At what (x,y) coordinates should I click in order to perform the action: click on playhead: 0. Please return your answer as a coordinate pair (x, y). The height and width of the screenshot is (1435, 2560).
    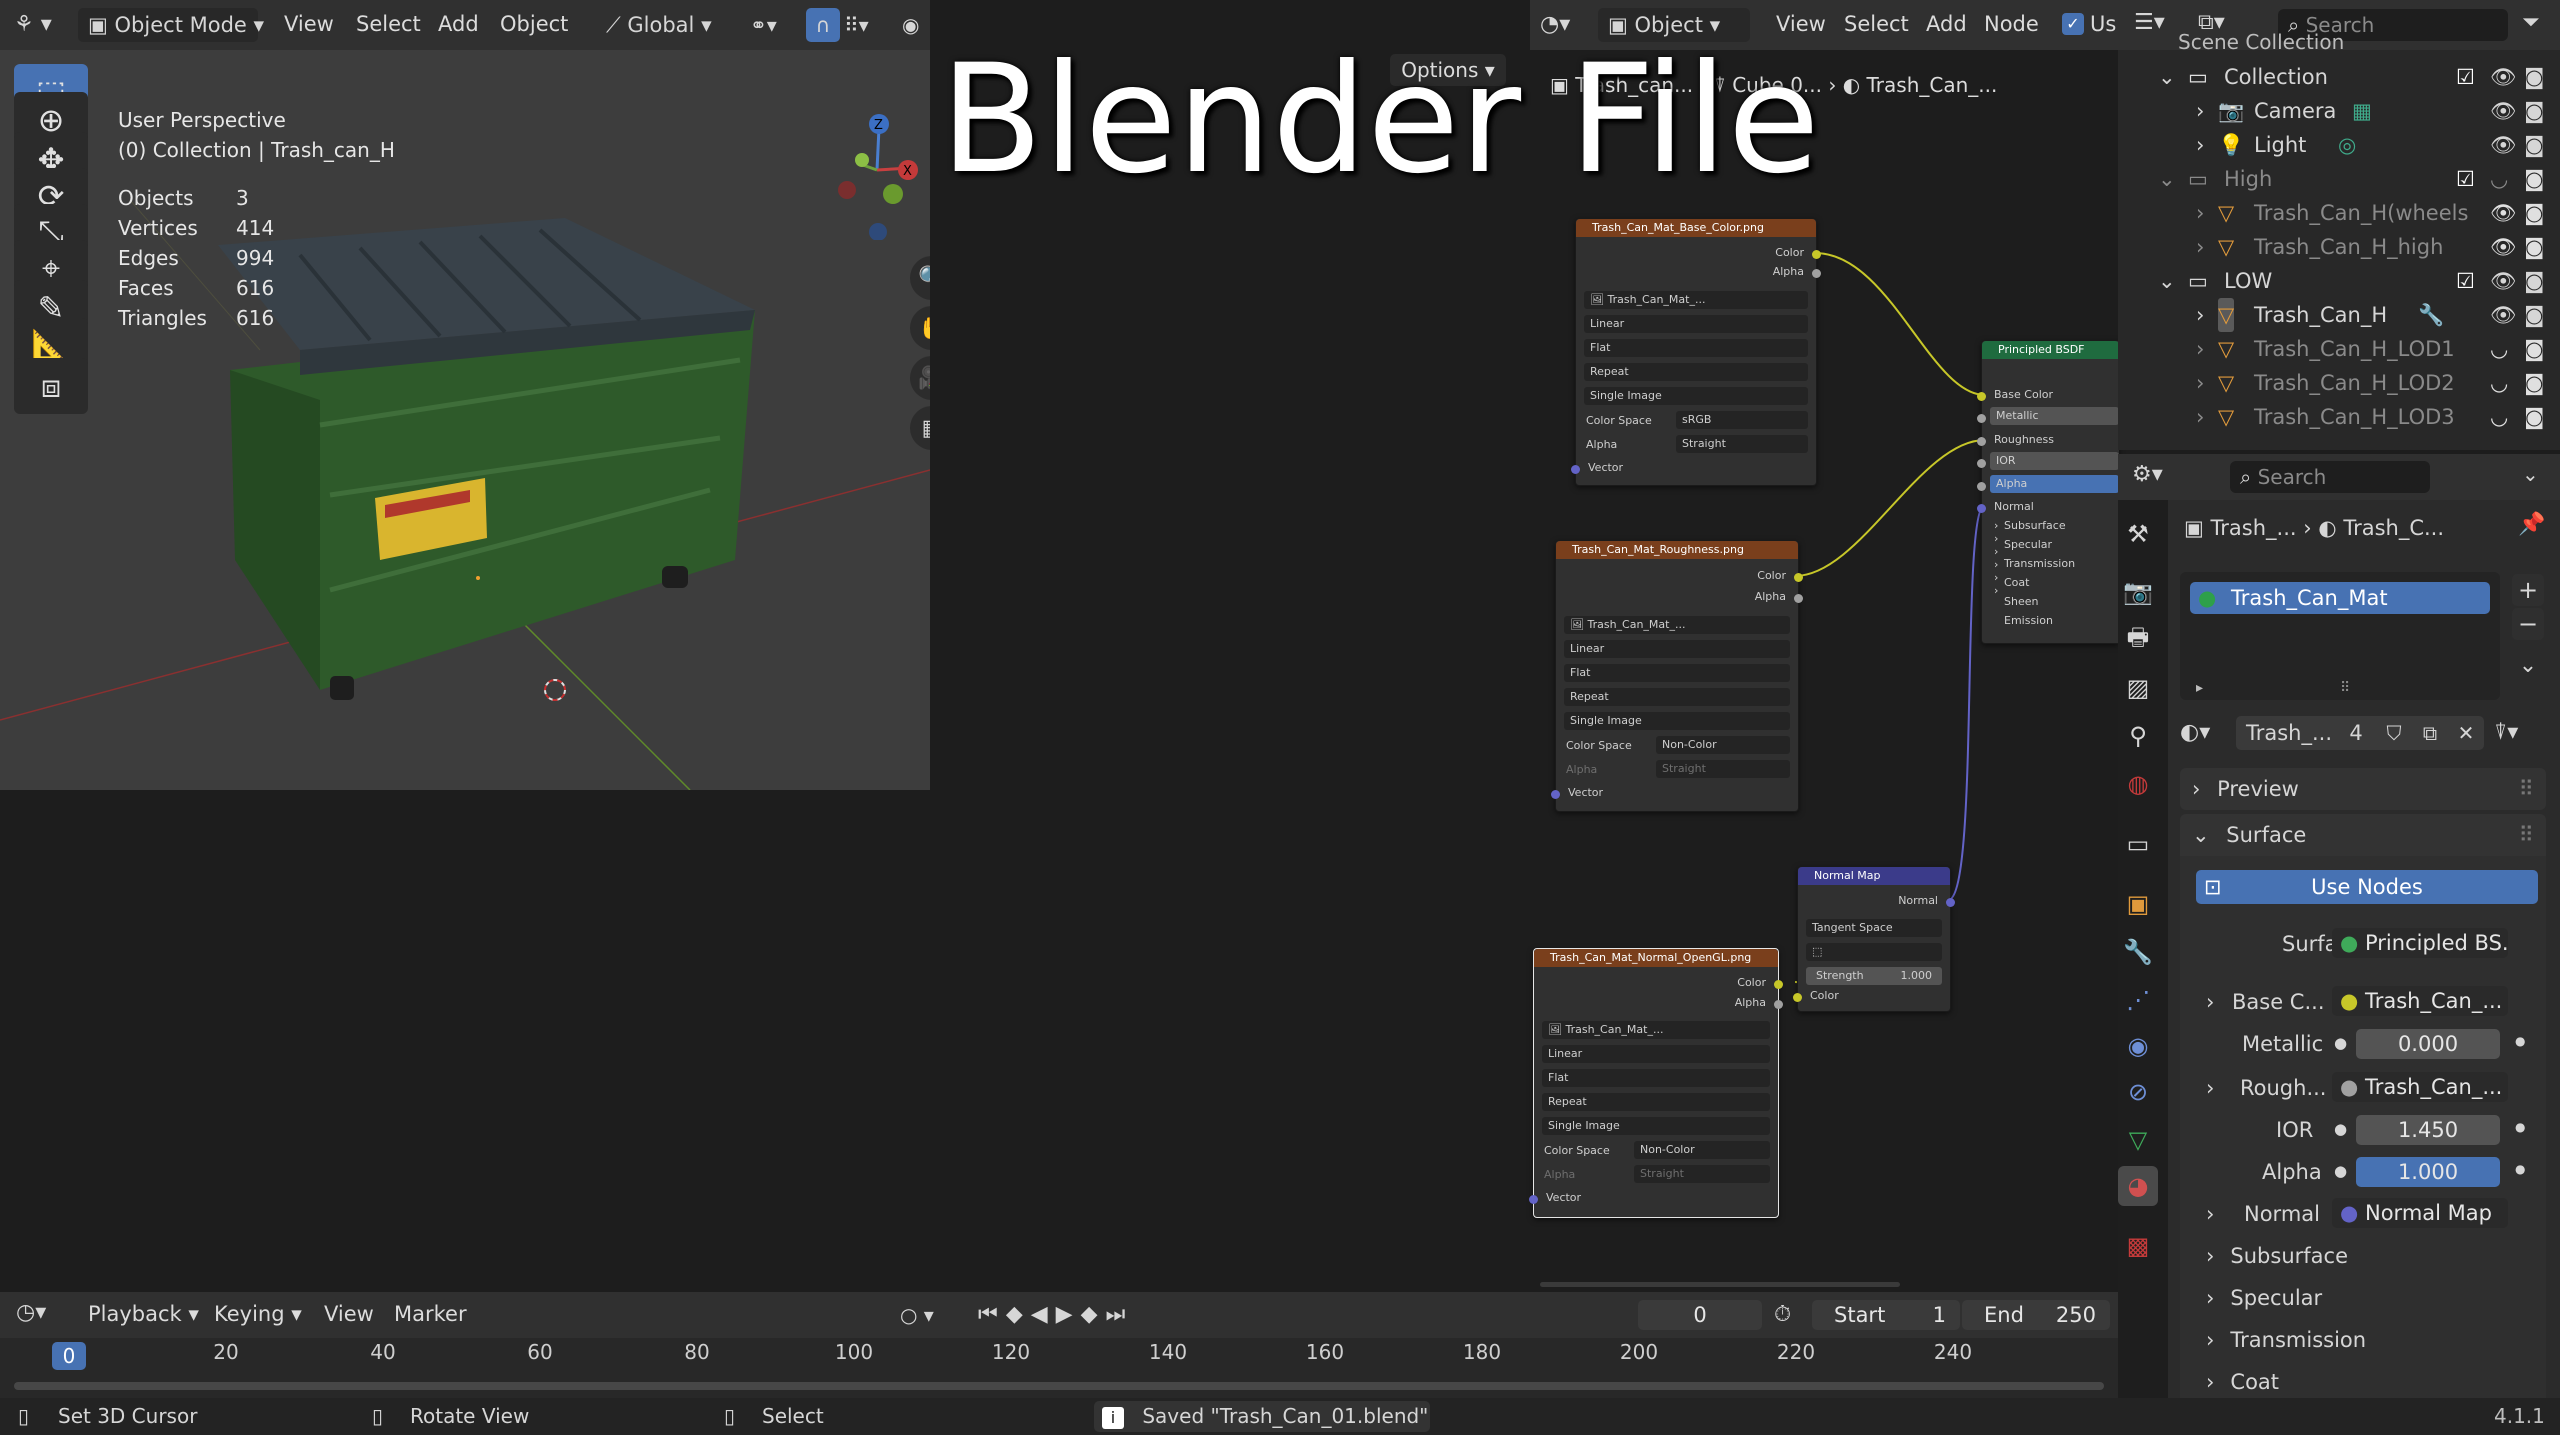
    Looking at the image, I should click on (69, 1356).